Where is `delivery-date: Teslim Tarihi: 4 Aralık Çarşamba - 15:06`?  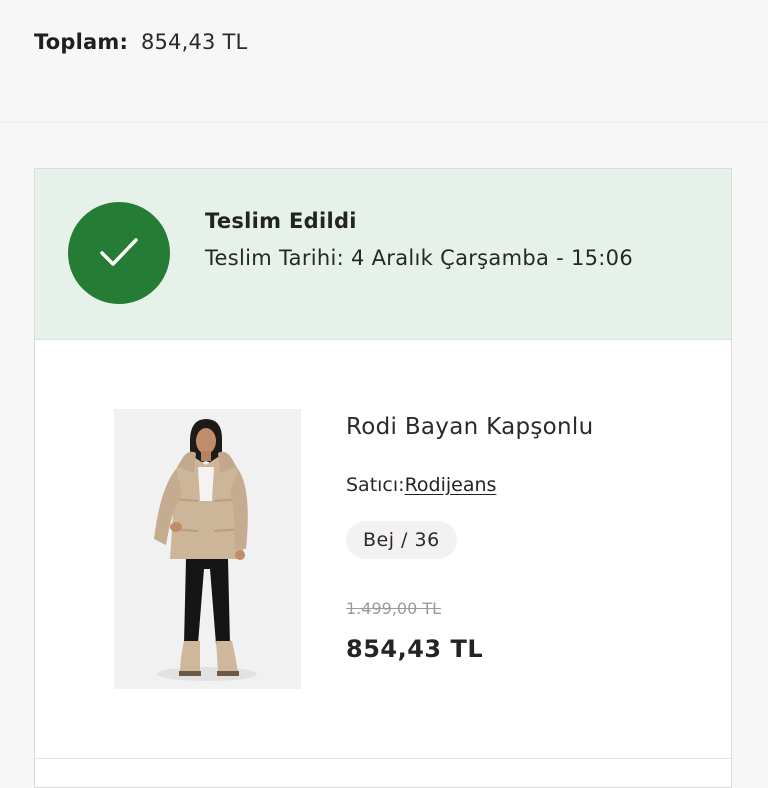 delivery-date: Teslim Tarihi: 4 Aralık Çarşamba - 15:06 is located at coordinates (419, 258).